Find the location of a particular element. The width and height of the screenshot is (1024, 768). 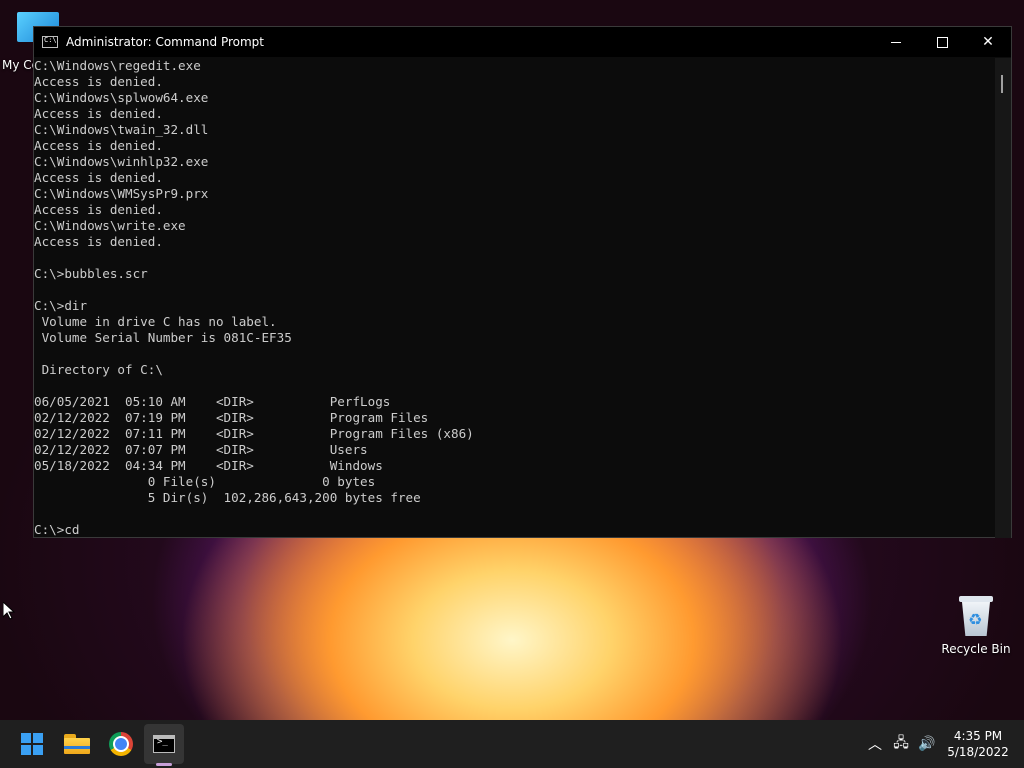

maximize-icon is located at coordinates (942, 42).